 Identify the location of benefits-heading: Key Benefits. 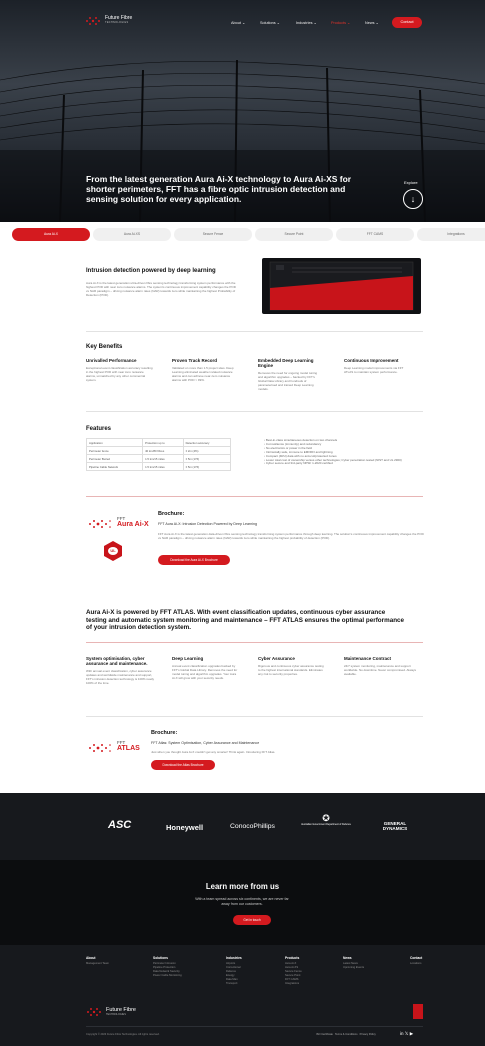
(104, 347).